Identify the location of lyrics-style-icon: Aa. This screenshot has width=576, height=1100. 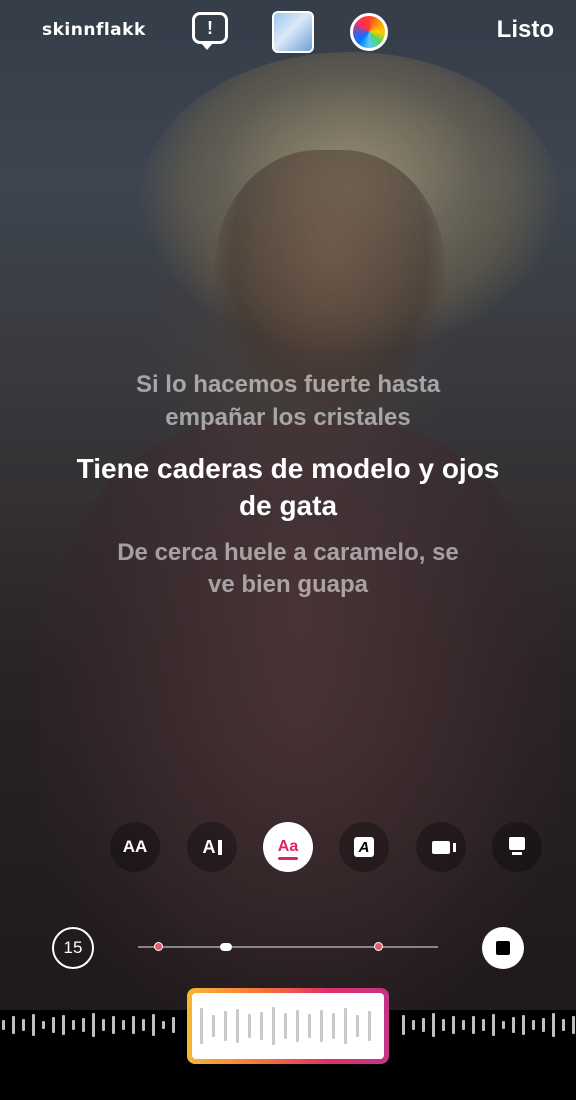
(288, 849).